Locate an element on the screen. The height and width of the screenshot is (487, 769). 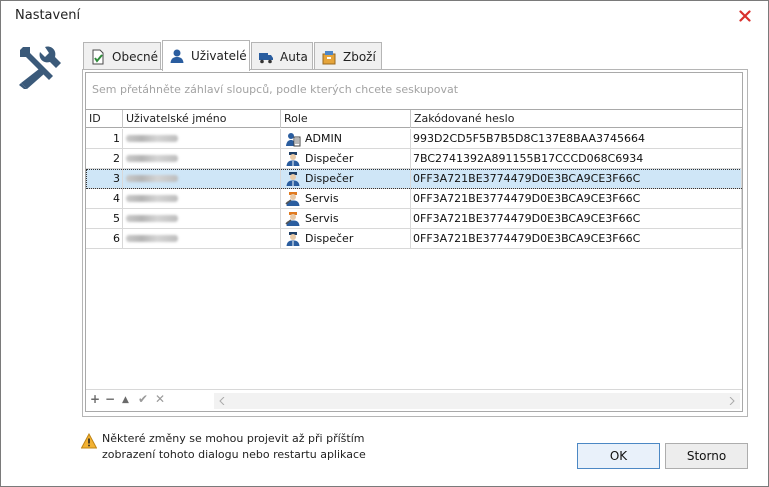
cell-password-hash: 7BC2741392A891155B17CCCD068C6934 is located at coordinates (576, 158).